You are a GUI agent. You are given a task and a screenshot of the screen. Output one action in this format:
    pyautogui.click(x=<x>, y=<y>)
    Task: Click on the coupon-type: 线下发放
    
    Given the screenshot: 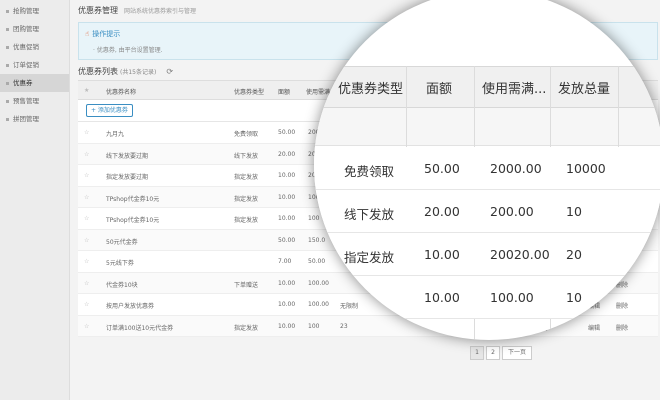 What is the action you would take?
    pyautogui.click(x=246, y=156)
    